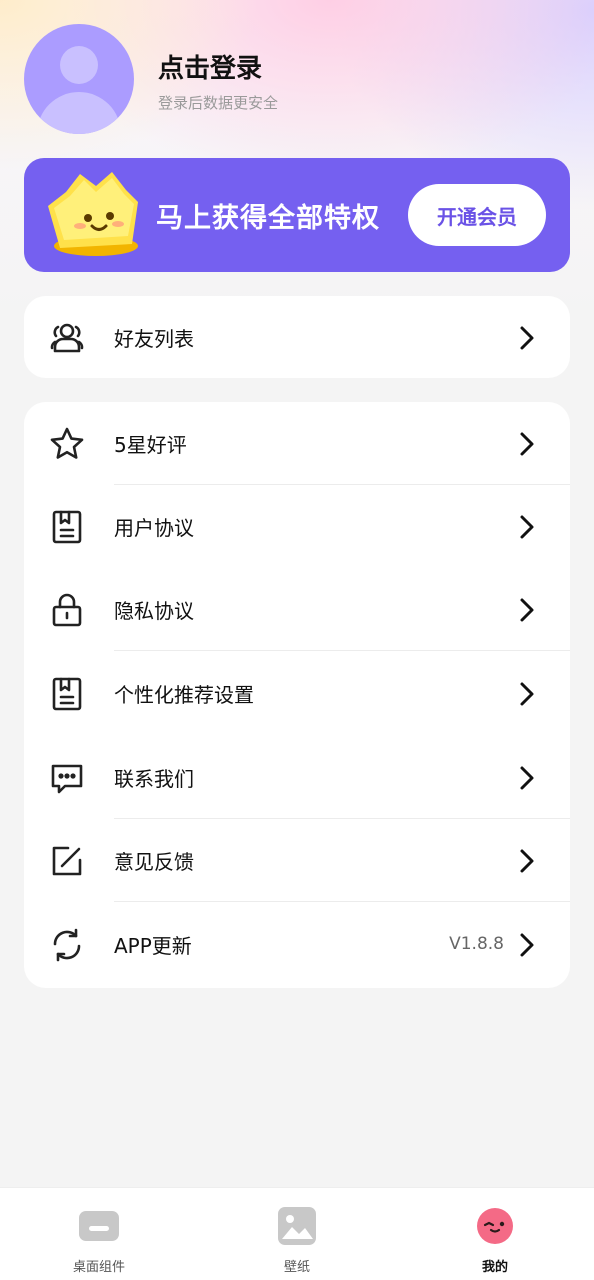  I want to click on menu-item-friends: 好友列表, so click(297, 337).